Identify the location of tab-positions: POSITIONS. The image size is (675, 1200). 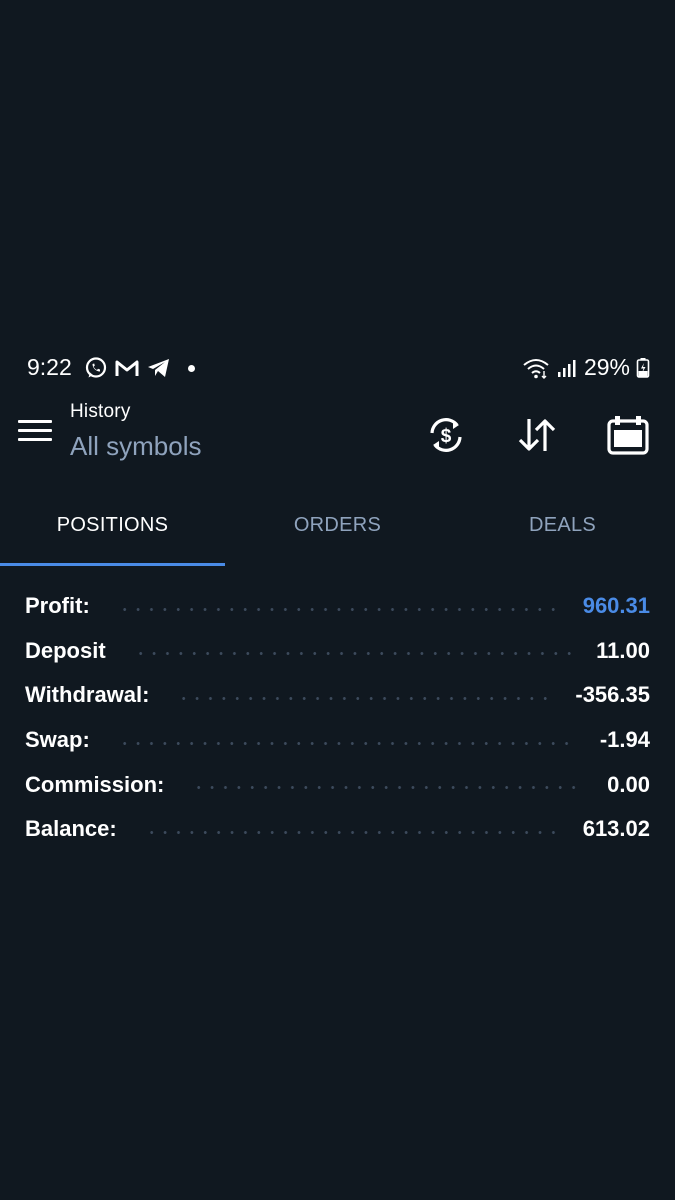
(112, 528).